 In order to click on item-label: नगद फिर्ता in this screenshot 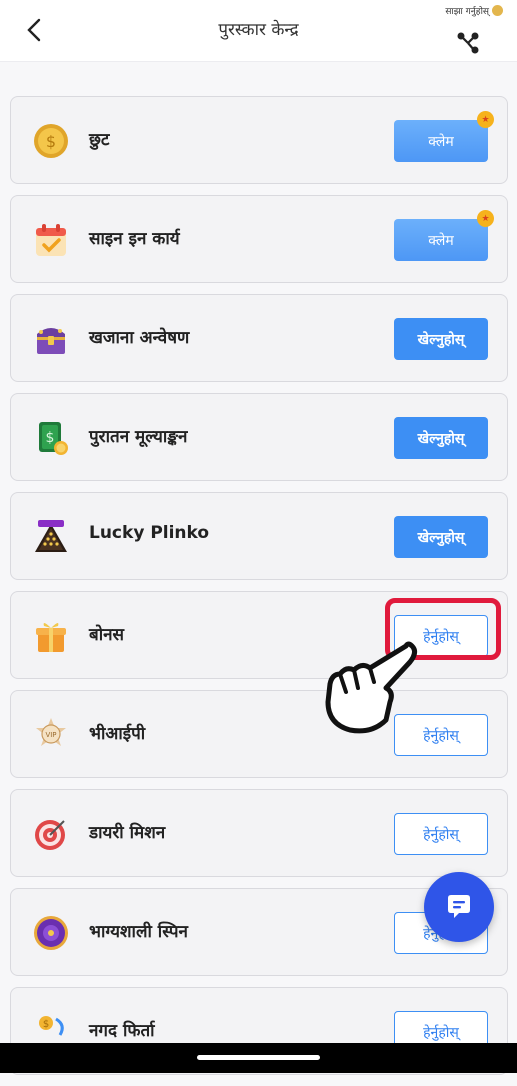, I will do `click(122, 1031)`.